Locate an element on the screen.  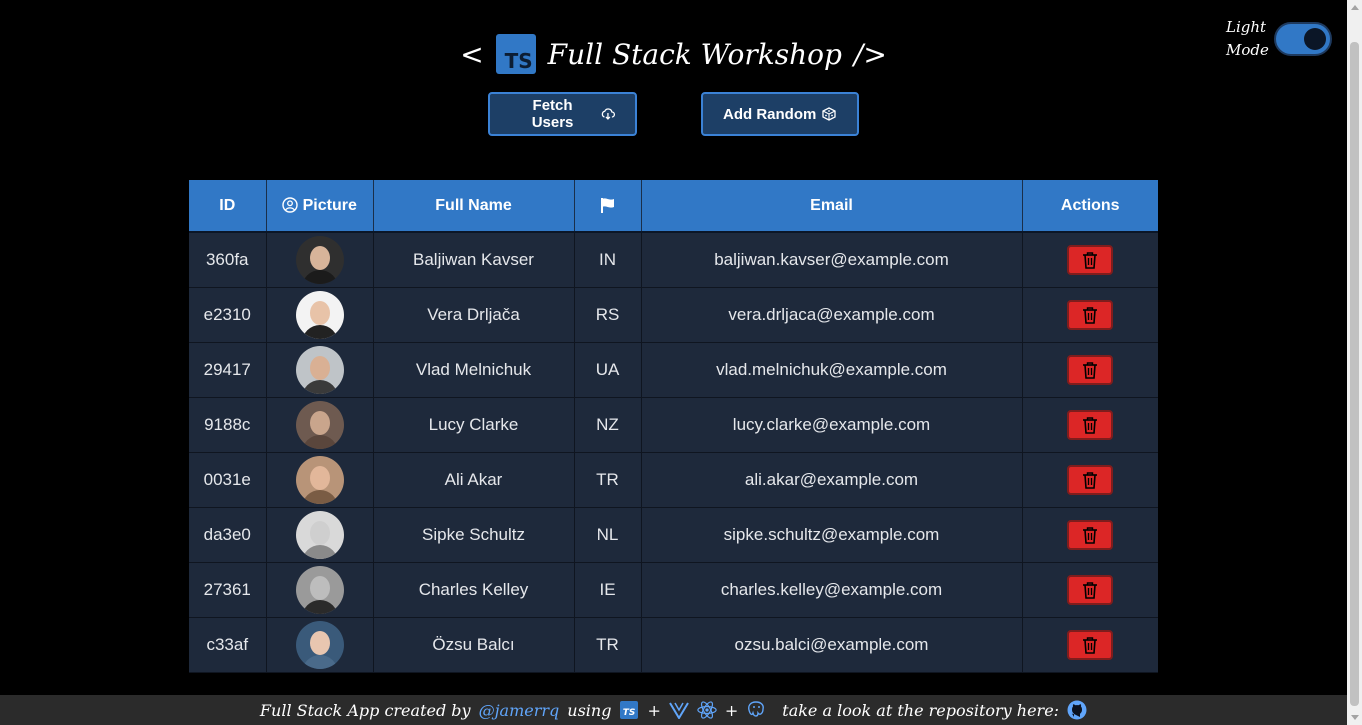
title-text: Full Stack Workshop is located at coordinates (694, 54).